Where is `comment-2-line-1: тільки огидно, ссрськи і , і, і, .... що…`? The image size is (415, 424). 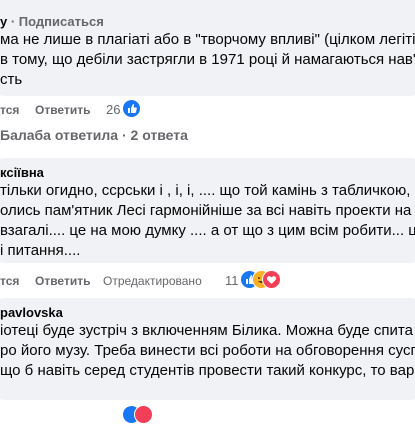
comment-2-line-1: тільки огидно, ссрськи і , і, і, .... що… is located at coordinates (207, 190).